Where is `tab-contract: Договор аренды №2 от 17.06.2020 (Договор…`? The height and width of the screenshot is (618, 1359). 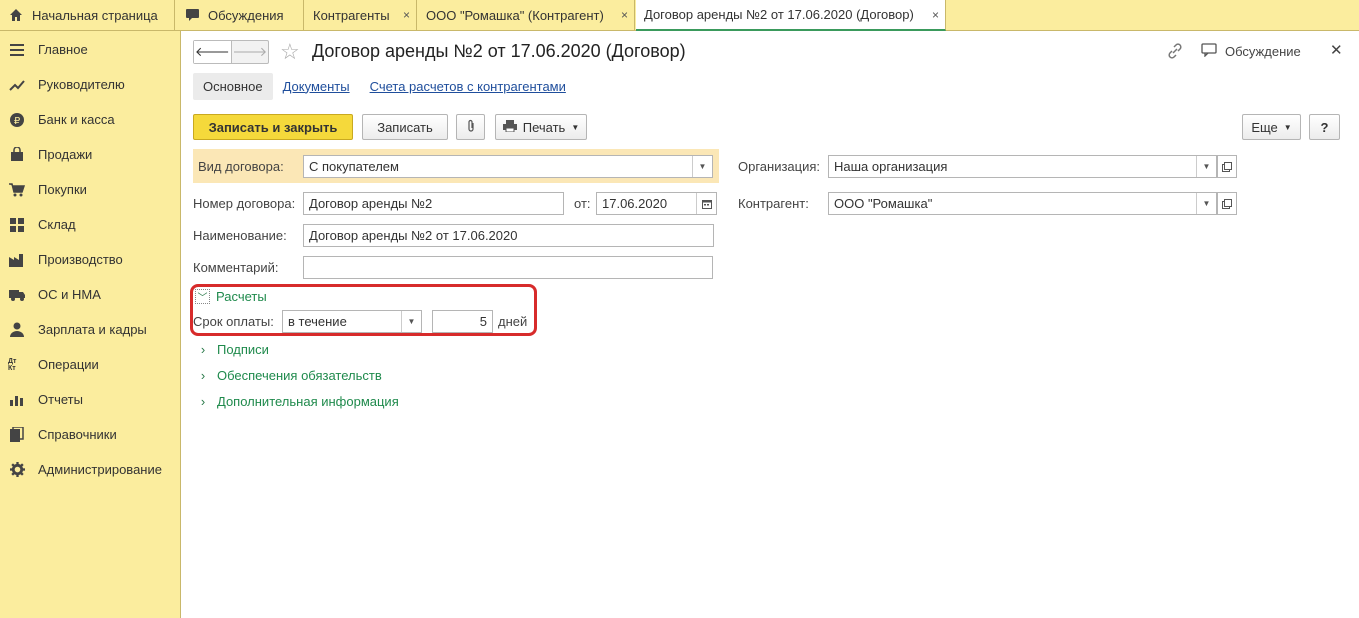 tab-contract: Договор аренды №2 от 17.06.2020 (Договор… is located at coordinates (791, 15).